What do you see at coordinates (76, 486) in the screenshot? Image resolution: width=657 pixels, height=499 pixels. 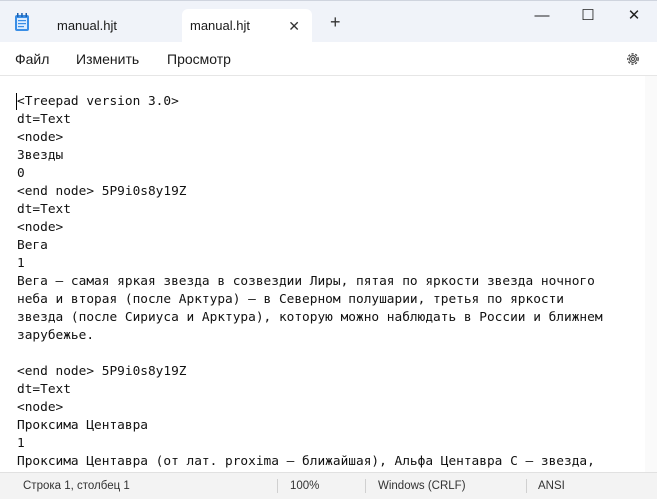 I see `cursor-position: Строка 1, столбец 1` at bounding box center [76, 486].